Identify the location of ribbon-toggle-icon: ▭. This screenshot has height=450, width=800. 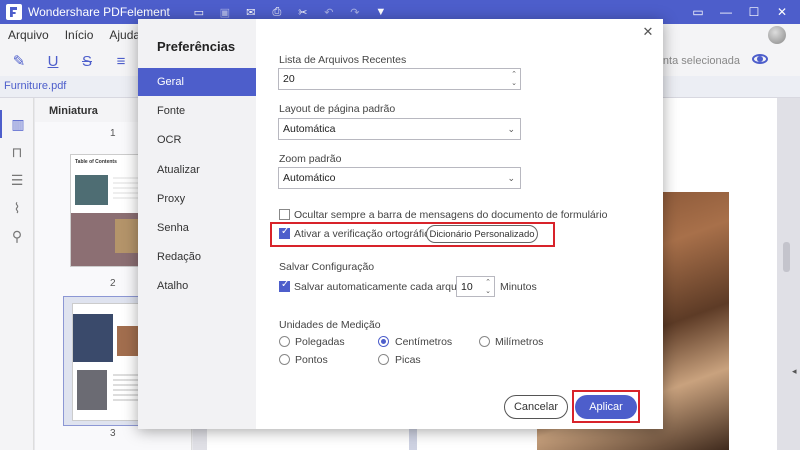
(698, 12).